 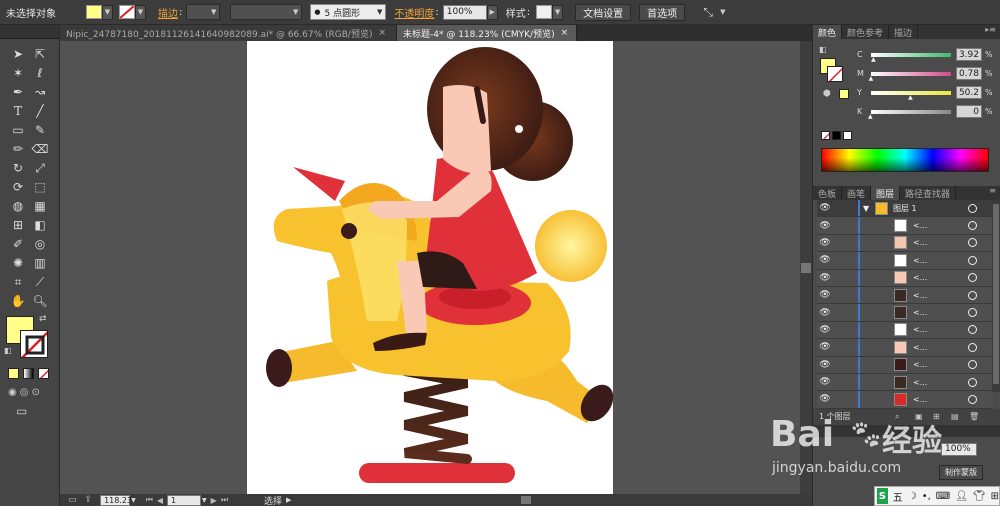 I want to click on layer-name: 图层 1, so click(x=905, y=208).